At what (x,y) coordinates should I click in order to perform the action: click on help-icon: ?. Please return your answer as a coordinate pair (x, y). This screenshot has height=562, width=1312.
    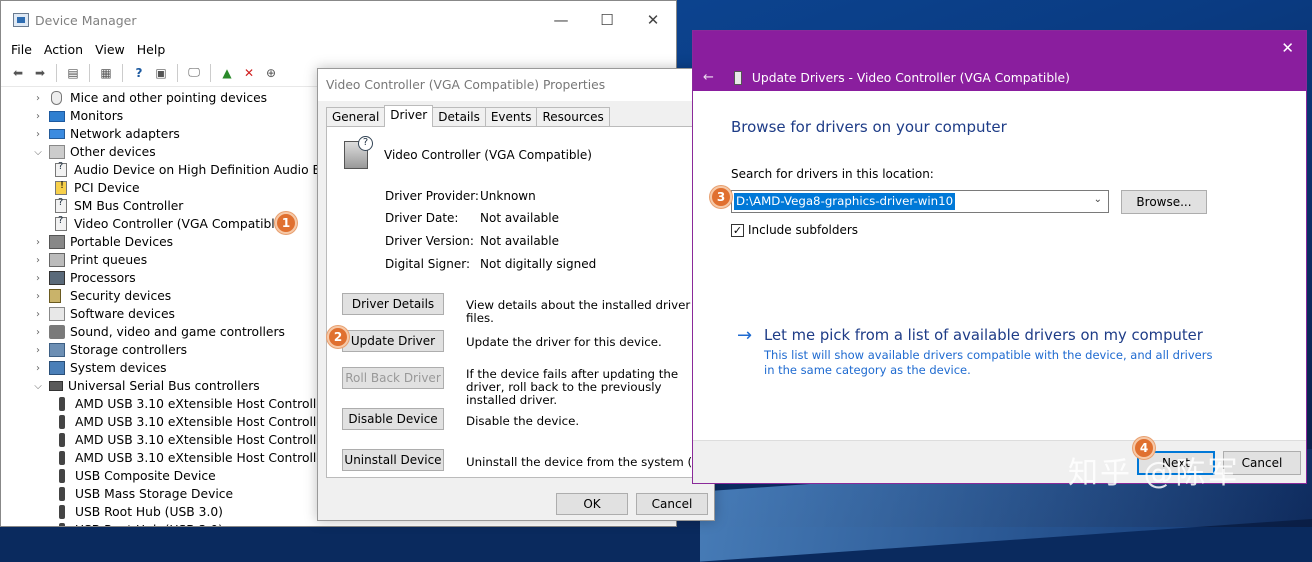
    Looking at the image, I should click on (139, 73).